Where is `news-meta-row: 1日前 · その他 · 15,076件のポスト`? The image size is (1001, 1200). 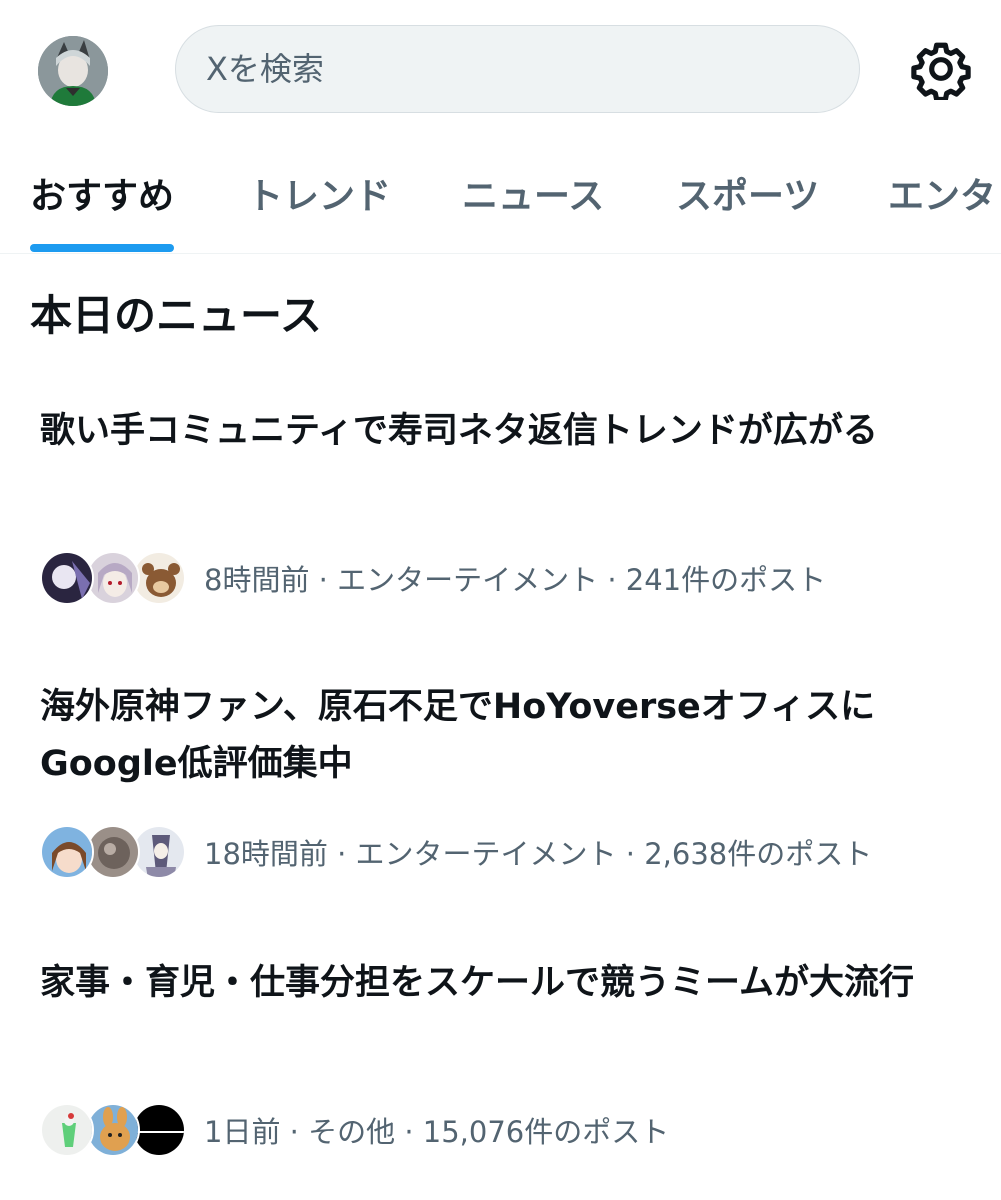
news-meta-row: 1日前 · その他 · 15,076件のポスト is located at coordinates (510, 1130).